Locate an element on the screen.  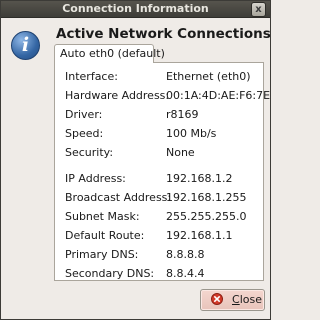
info-row: Speed: 100 Mb/s is located at coordinates (159, 135).